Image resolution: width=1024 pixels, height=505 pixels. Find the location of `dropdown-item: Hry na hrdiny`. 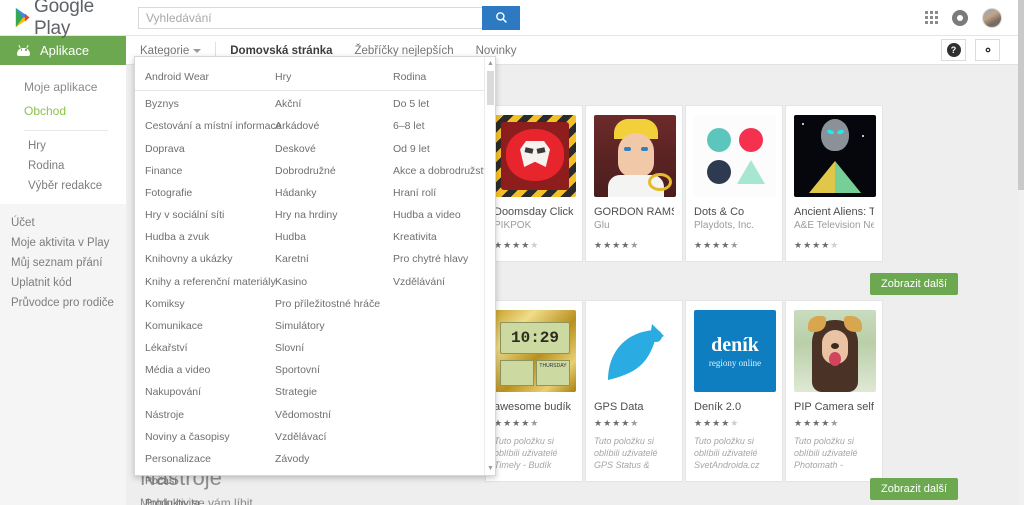

dropdown-item: Hry na hrdiny is located at coordinates (324, 215).